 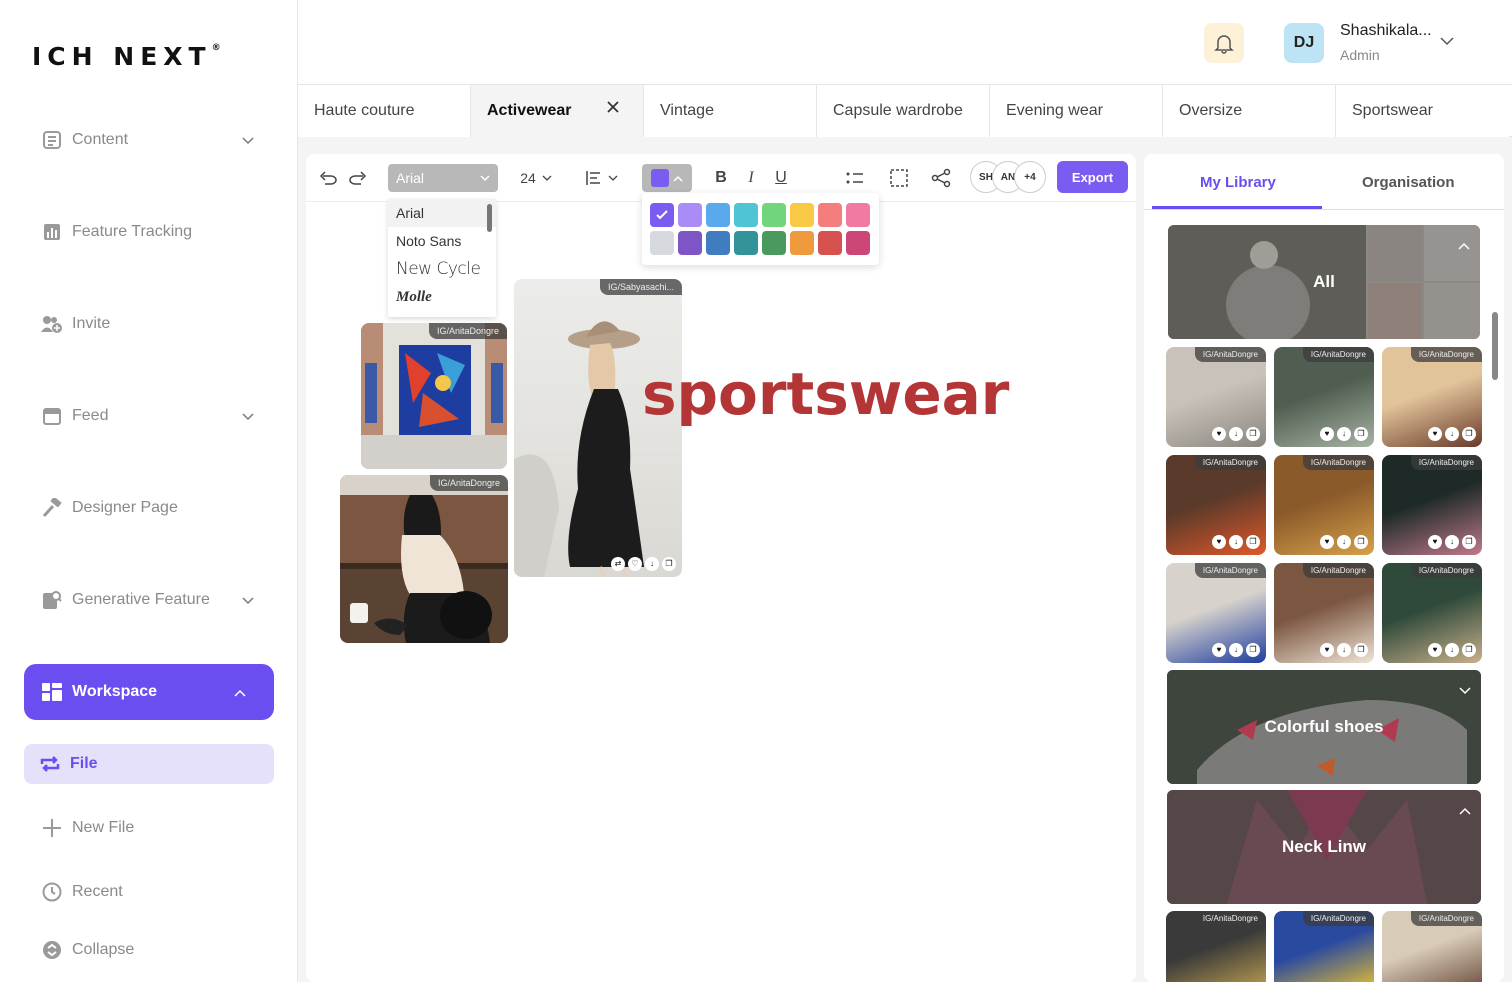 What do you see at coordinates (598, 428) in the screenshot?
I see `canvas-photo: IG/Sabyasachi... ⇄ ♡ ↓ ❐` at bounding box center [598, 428].